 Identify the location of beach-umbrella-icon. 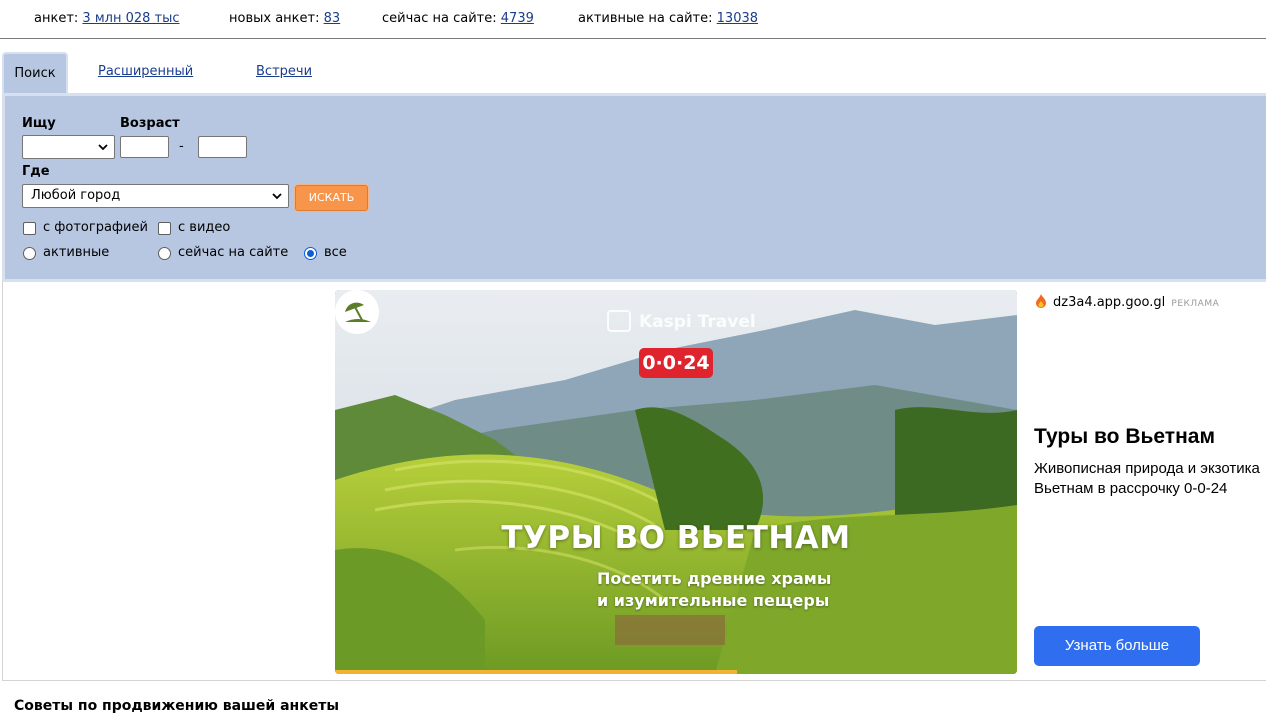
(357, 312).